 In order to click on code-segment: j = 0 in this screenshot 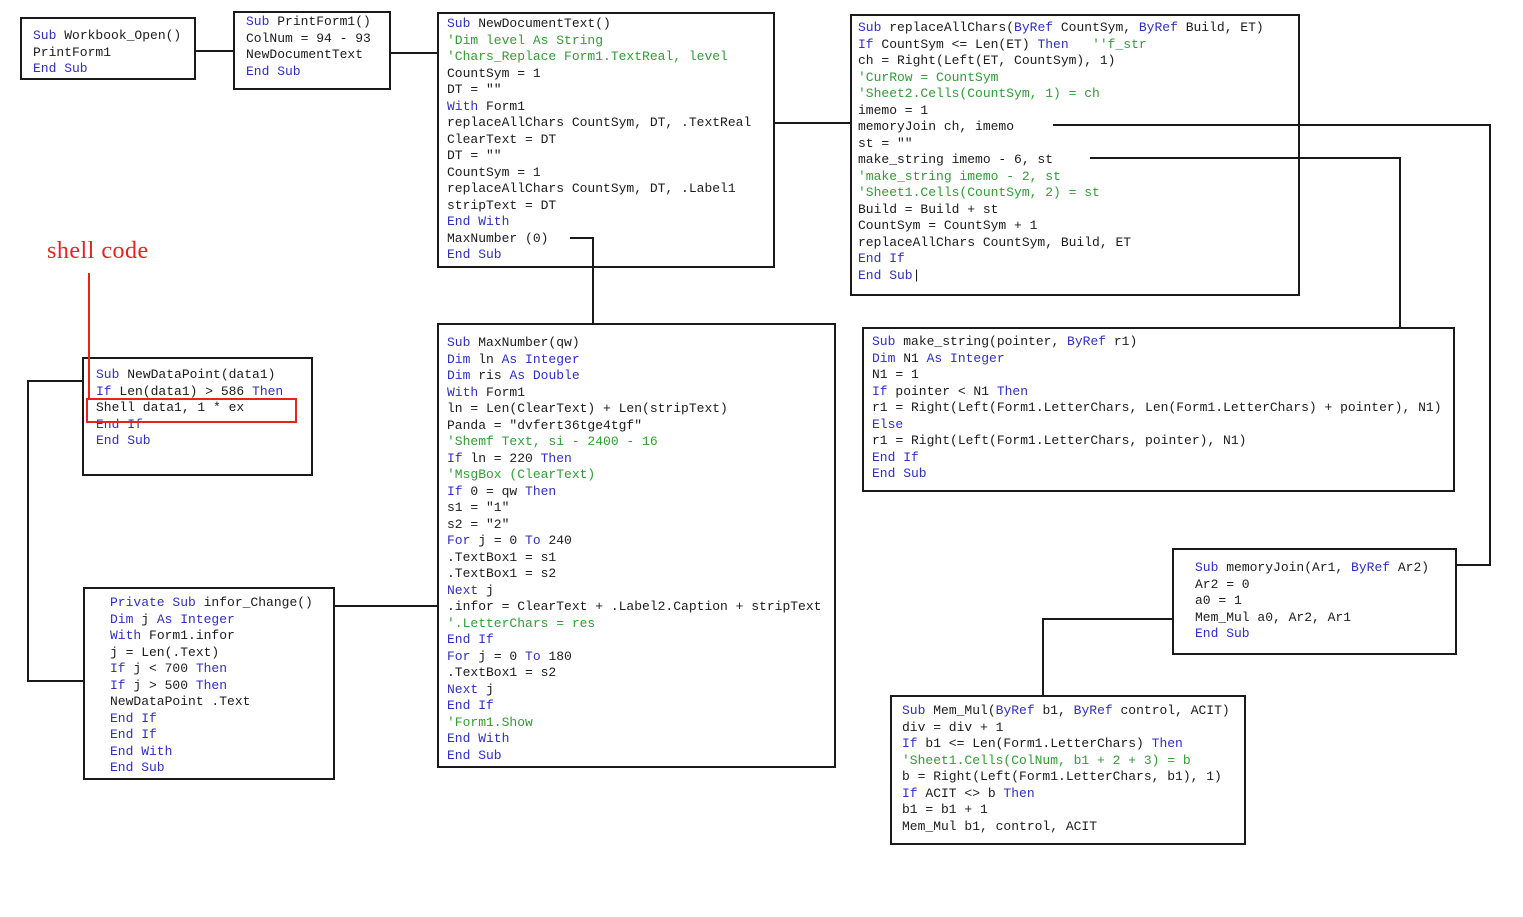, I will do `click(502, 656)`.